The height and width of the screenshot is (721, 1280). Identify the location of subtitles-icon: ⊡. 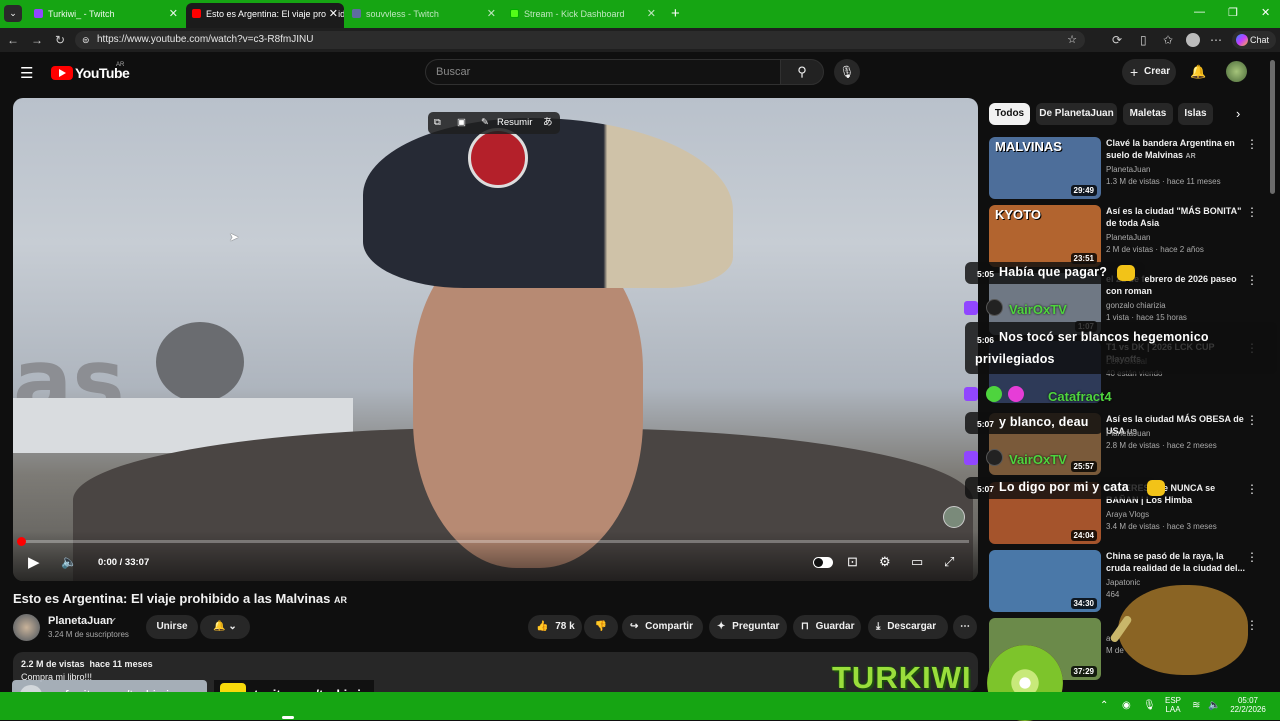
(852, 562).